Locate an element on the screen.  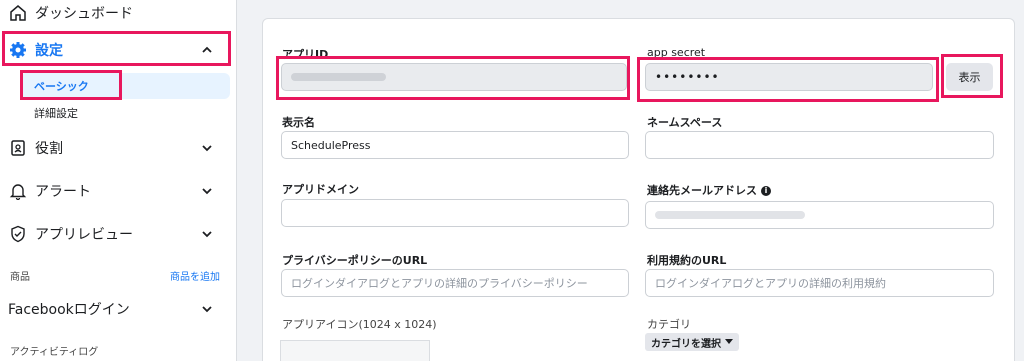
app-domains-label: アプリドメイン is located at coordinates (320, 189).